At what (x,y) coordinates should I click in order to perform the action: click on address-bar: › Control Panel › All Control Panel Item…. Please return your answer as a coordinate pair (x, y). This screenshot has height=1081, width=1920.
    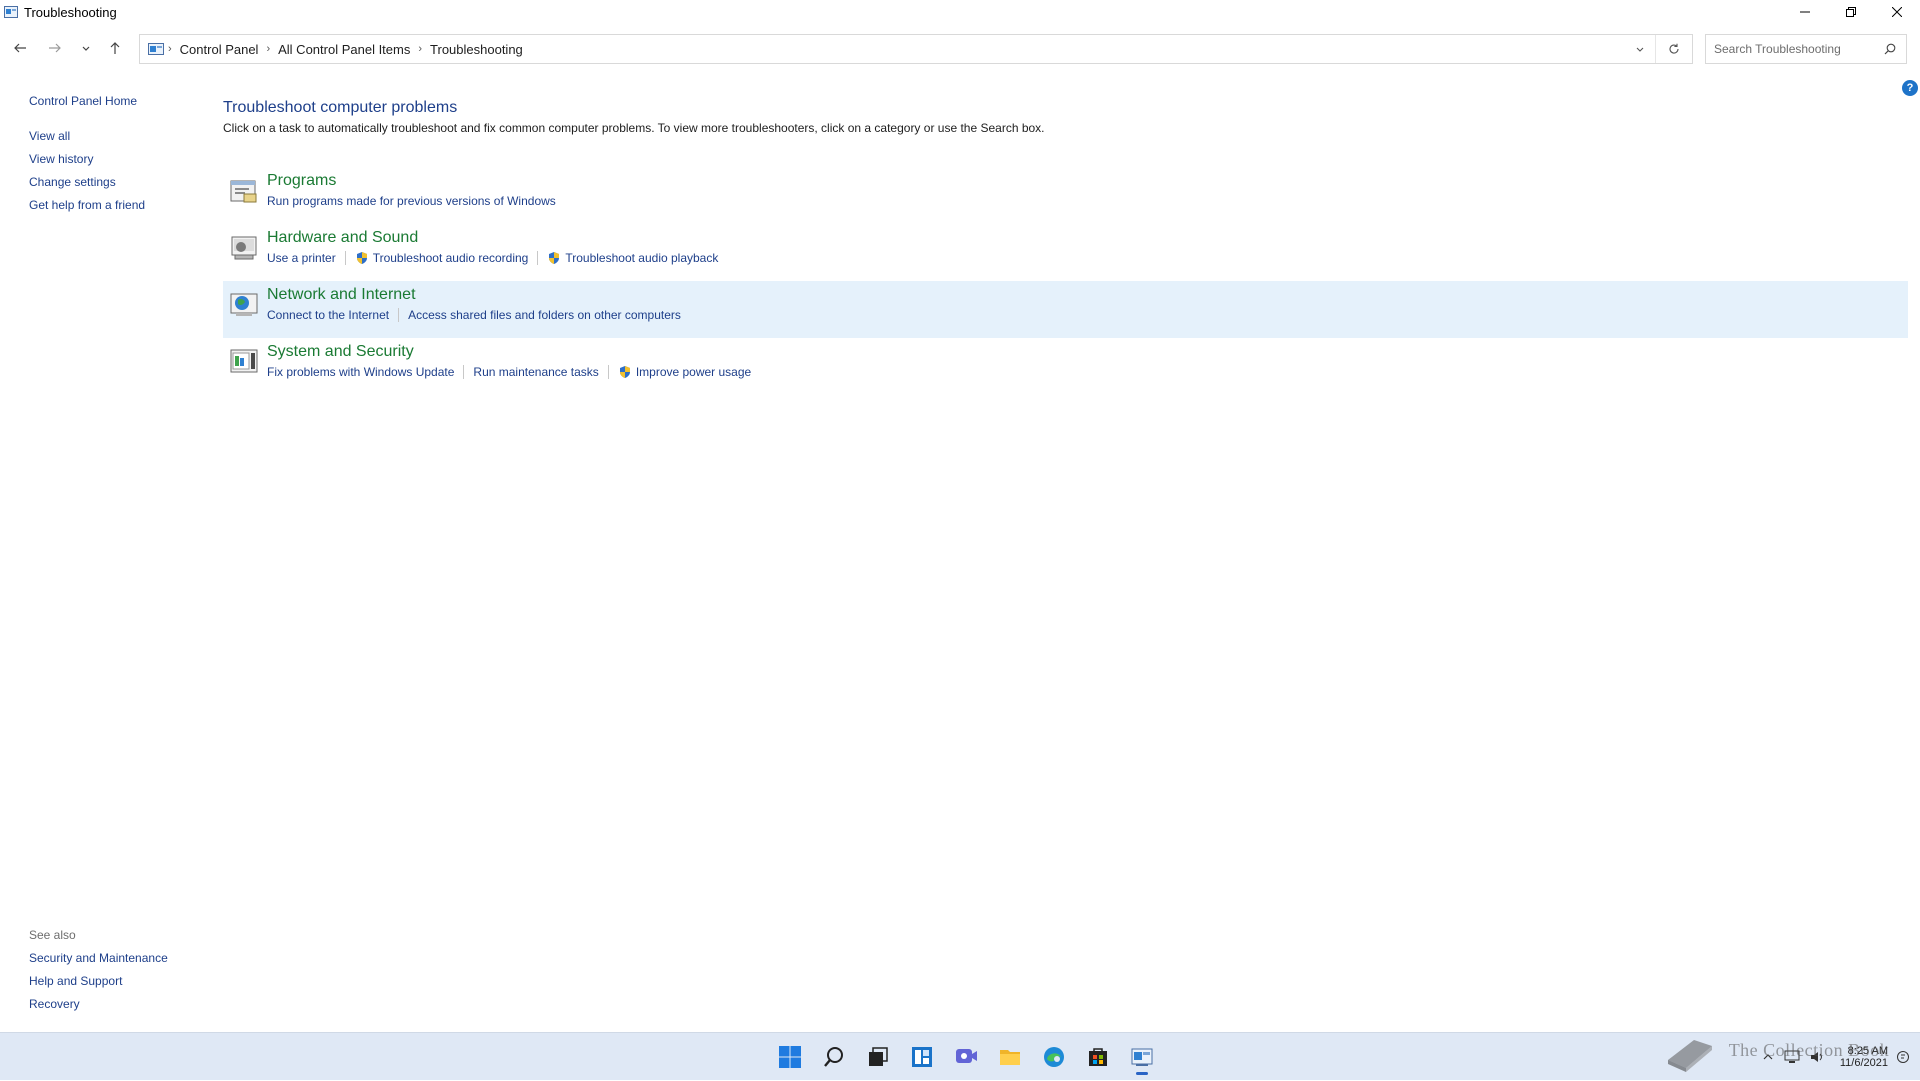
    Looking at the image, I should click on (960, 50).